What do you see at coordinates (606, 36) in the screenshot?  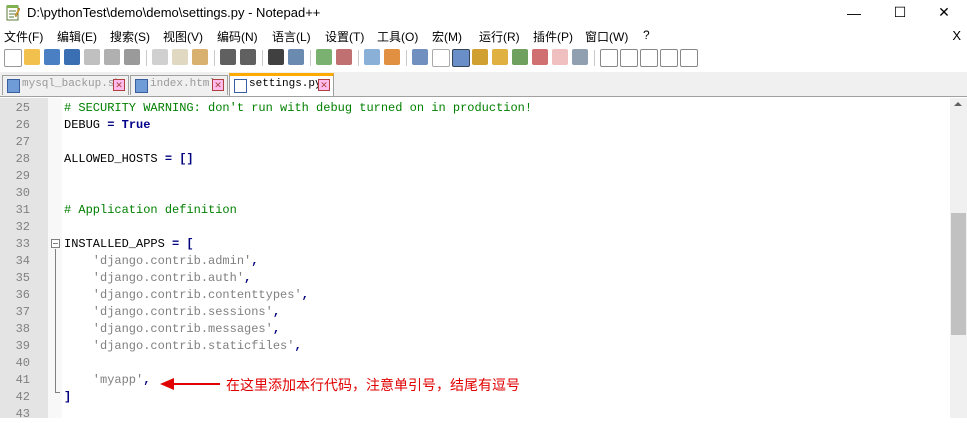 I see `menu-window: 窗口(W)` at bounding box center [606, 36].